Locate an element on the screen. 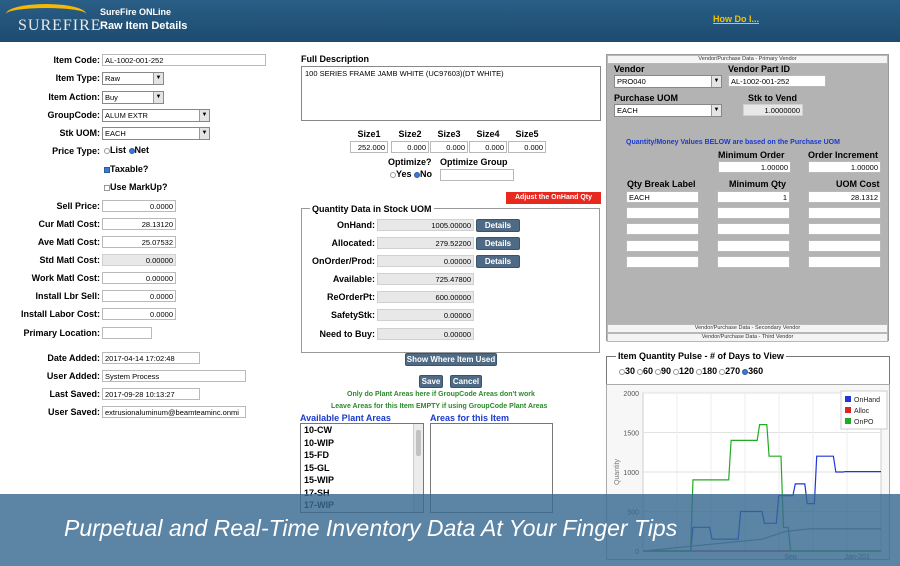 The image size is (900, 566). full-description-label: Full Description is located at coordinates (335, 59).